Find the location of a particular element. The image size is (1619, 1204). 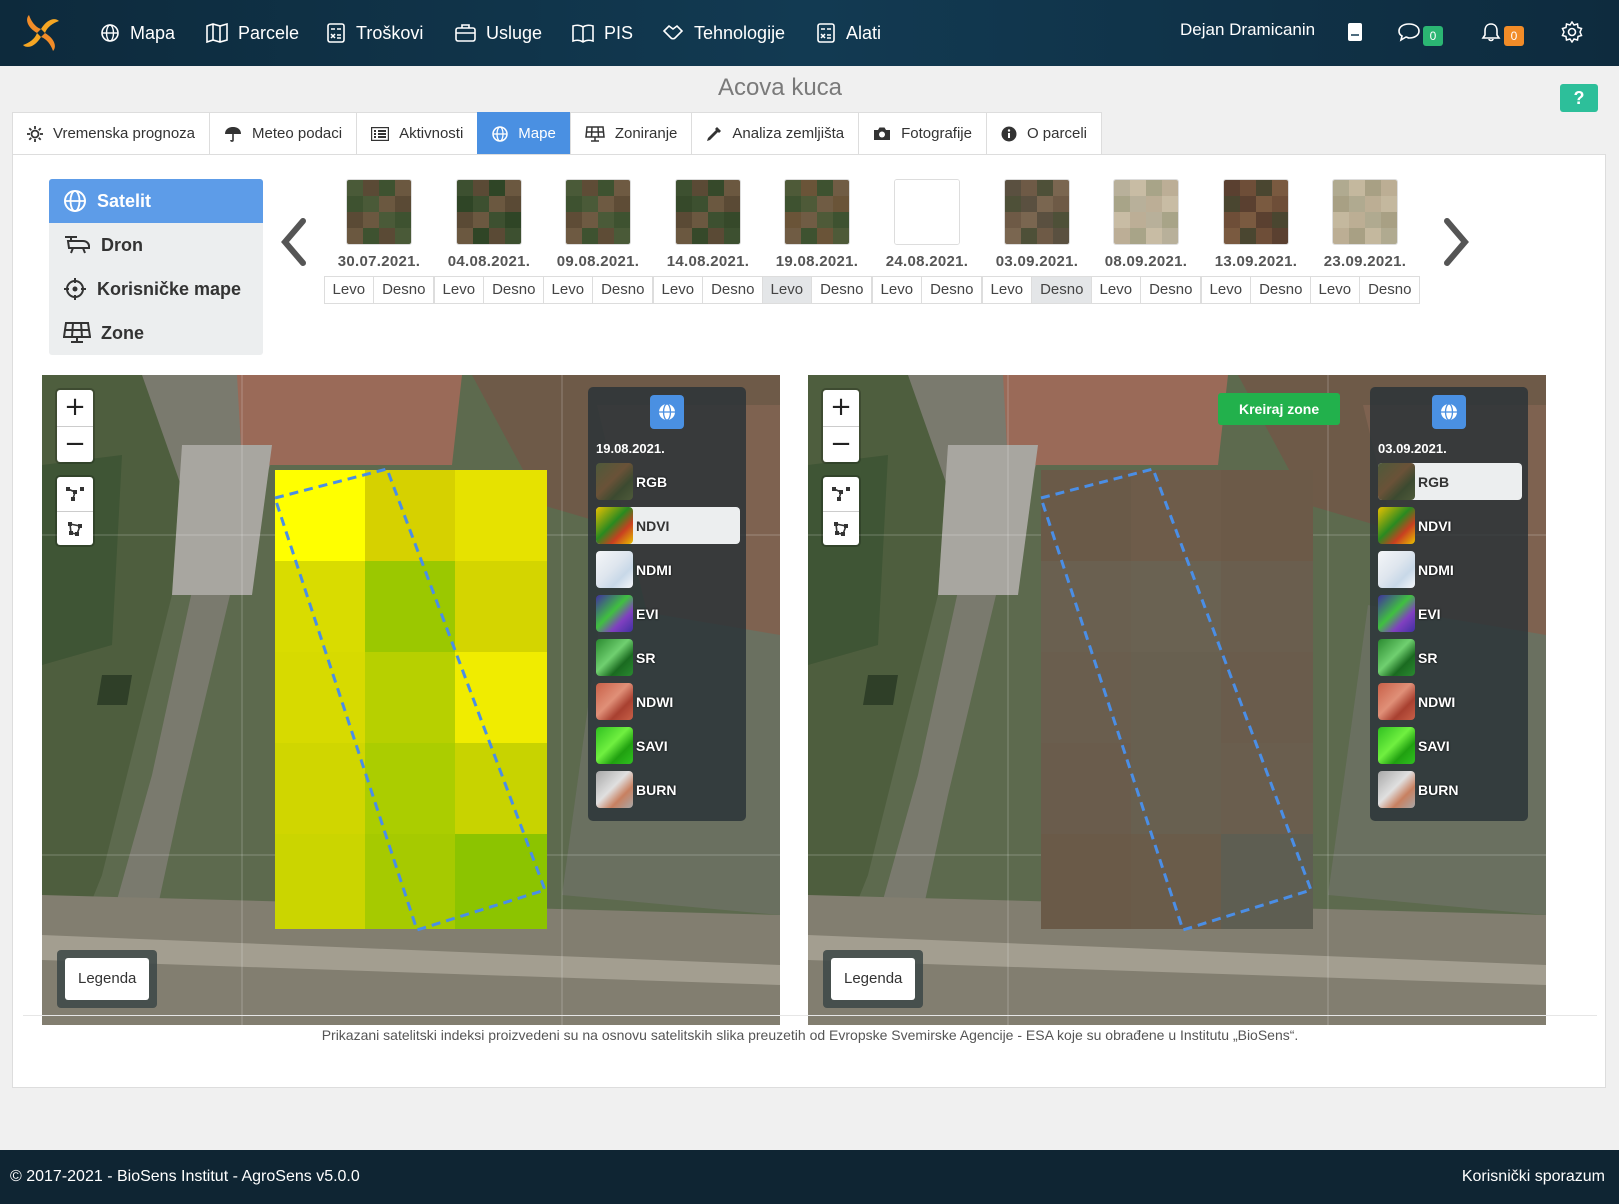

date-thumbnail: 23.09.2021. Levo Desno is located at coordinates (1365, 241).